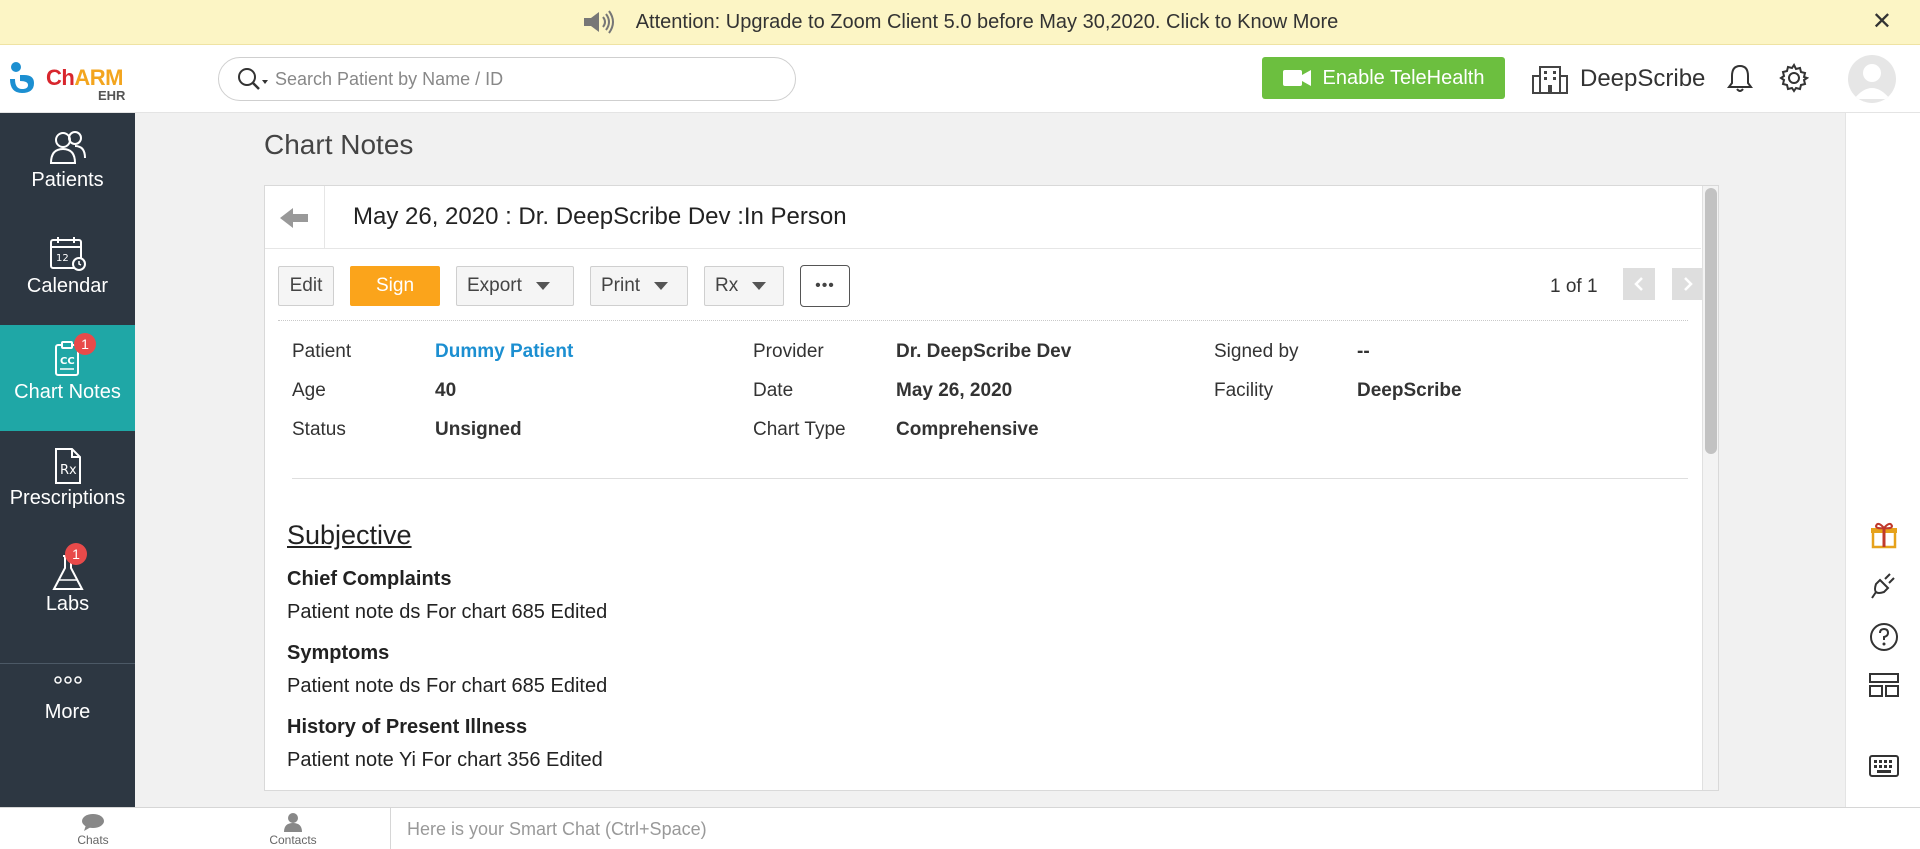 The width and height of the screenshot is (1920, 849). I want to click on sidebar-item-chart-notes: CC 1 Chart Notes, so click(67, 378).